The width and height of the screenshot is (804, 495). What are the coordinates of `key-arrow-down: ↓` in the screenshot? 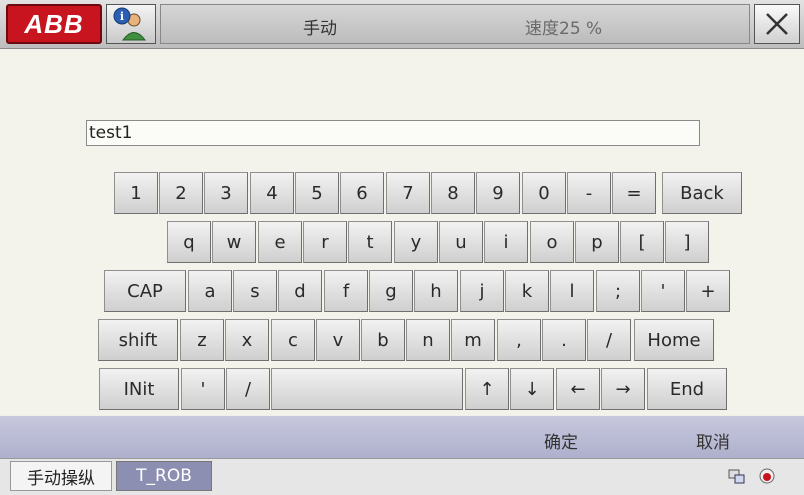 It's located at (532, 389).